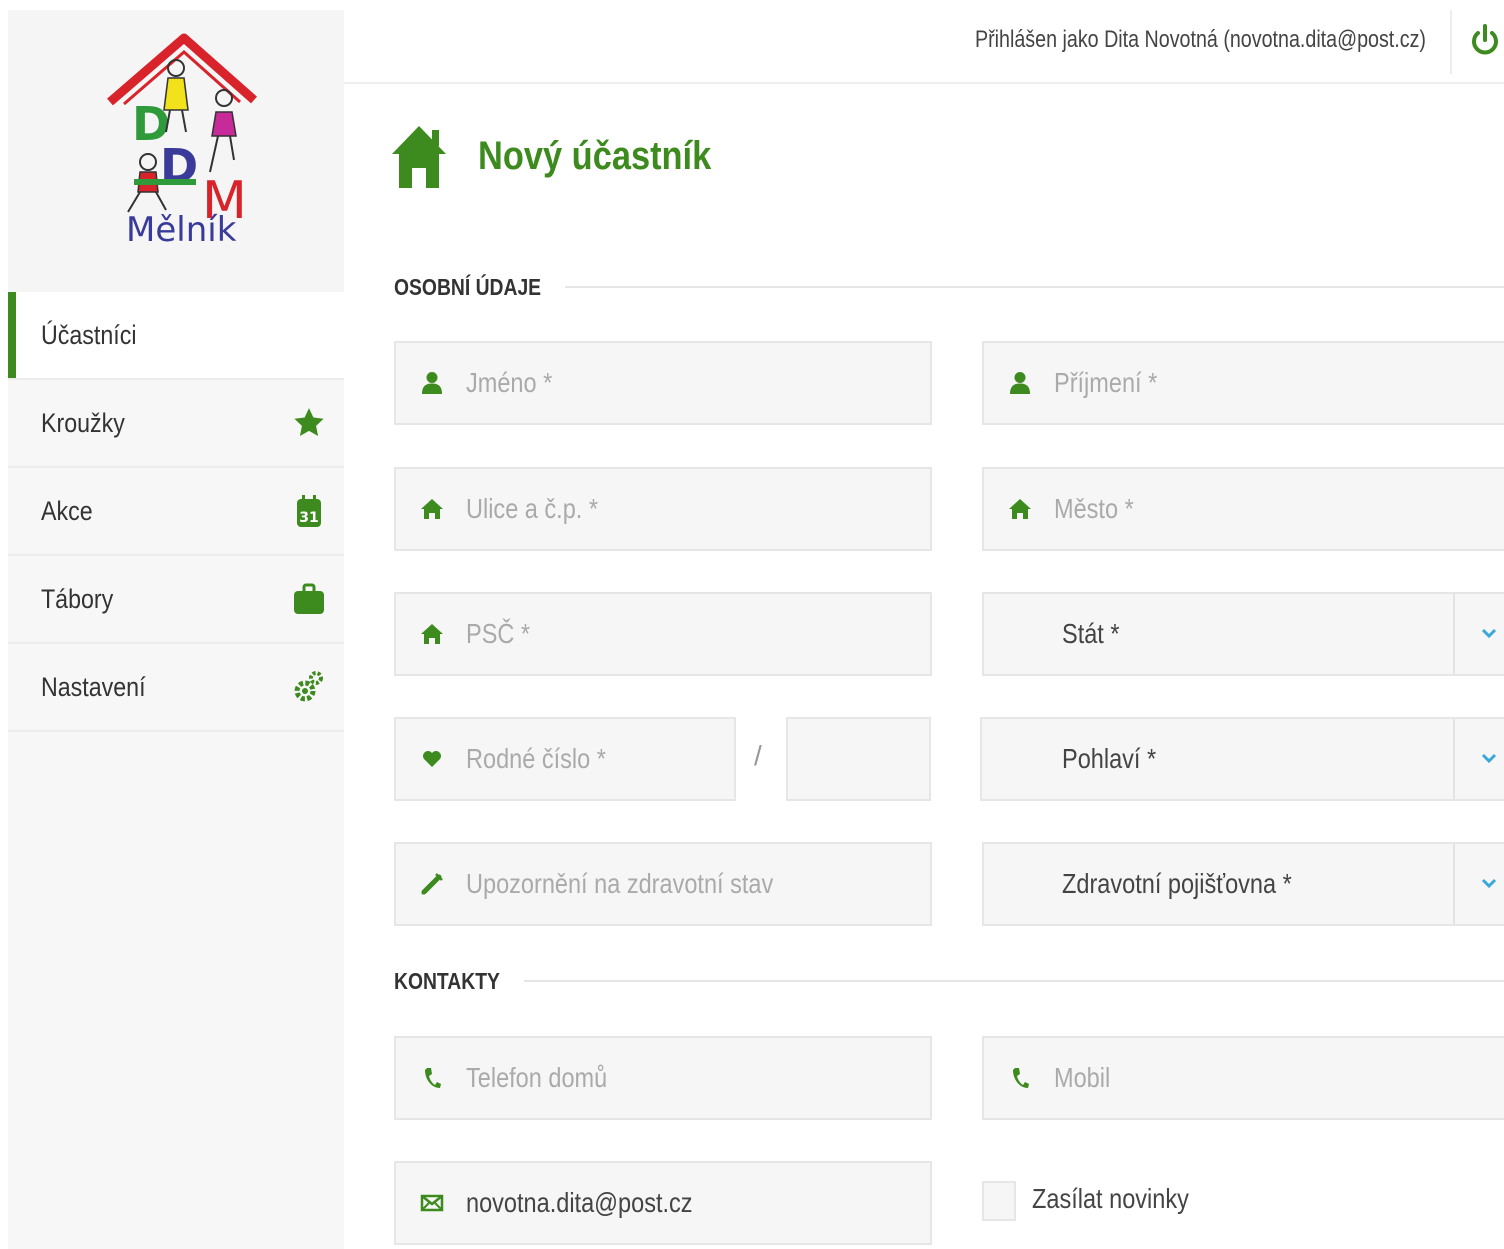 The height and width of the screenshot is (1249, 1504). I want to click on sidebar-item-akce: Akce 31, so click(176, 512).